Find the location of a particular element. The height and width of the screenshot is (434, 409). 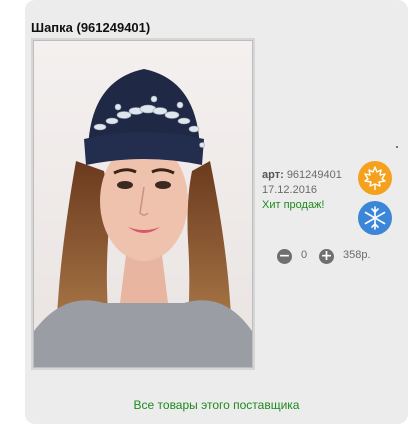

product-meta: арт: 961249401 17.12.2016 Хит продаж! is located at coordinates (302, 190).